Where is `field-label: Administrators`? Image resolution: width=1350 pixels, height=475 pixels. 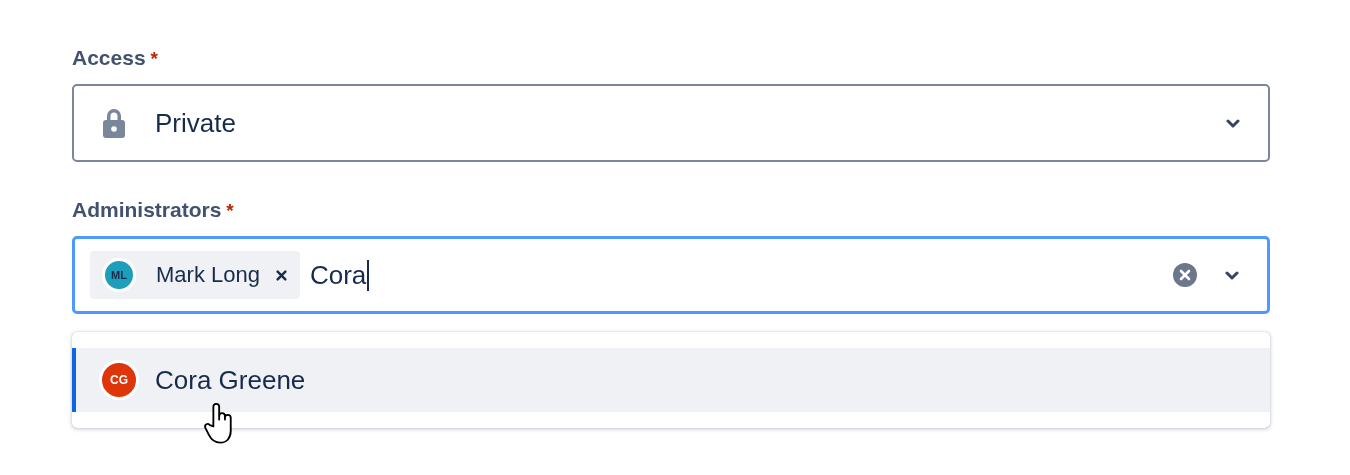
field-label: Administrators is located at coordinates (147, 210).